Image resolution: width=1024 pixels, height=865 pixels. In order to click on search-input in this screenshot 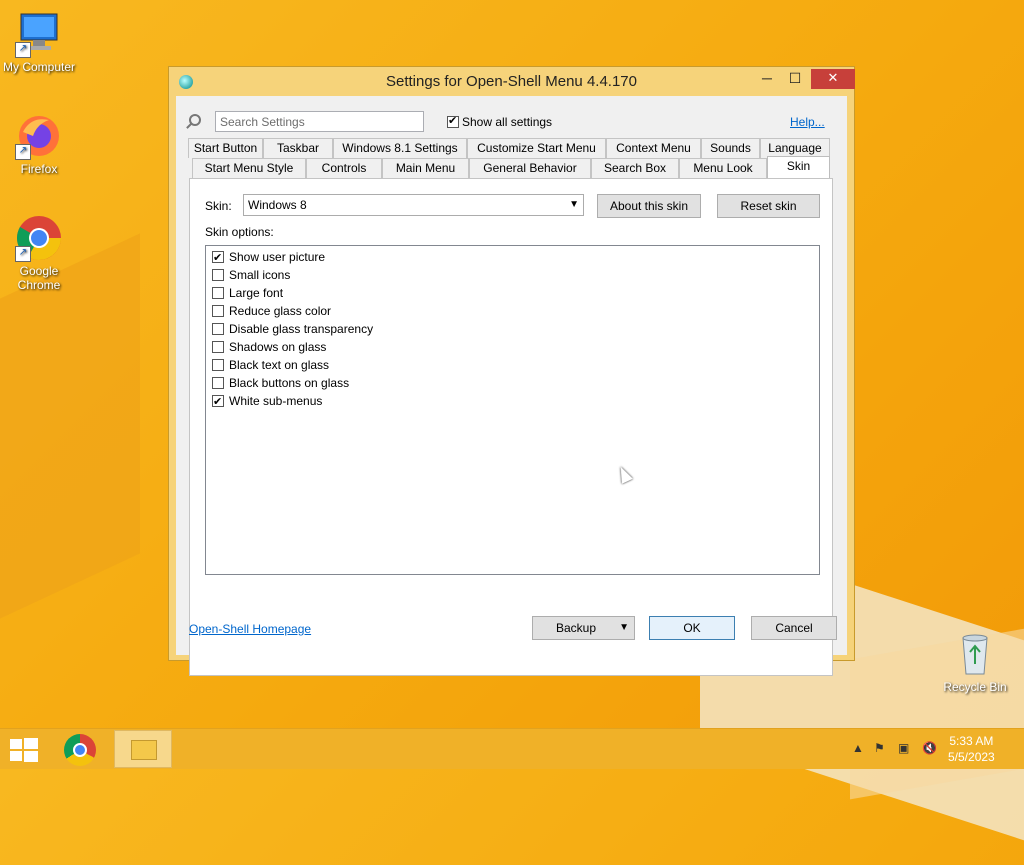, I will do `click(319, 121)`.